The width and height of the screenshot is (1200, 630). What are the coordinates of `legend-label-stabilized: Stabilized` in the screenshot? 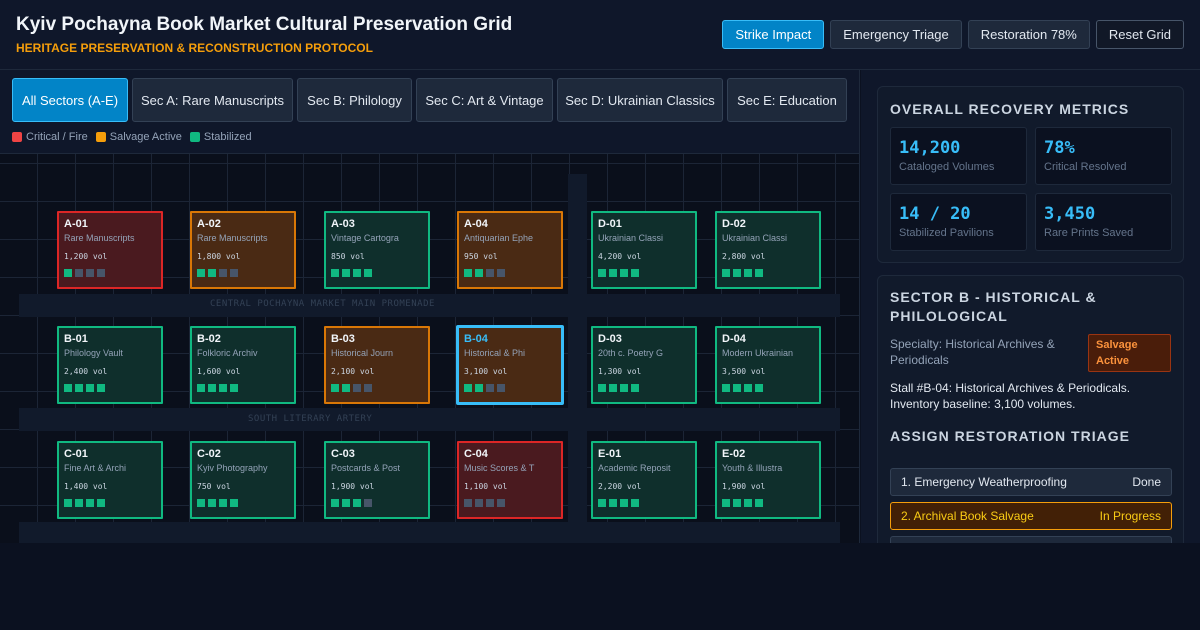 It's located at (227, 137).